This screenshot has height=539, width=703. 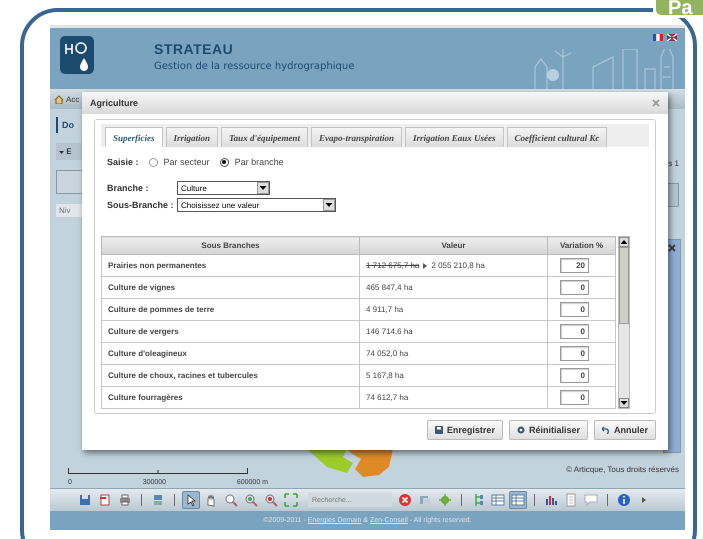 What do you see at coordinates (264, 137) in the screenshot?
I see `tab: Taux d'équipement` at bounding box center [264, 137].